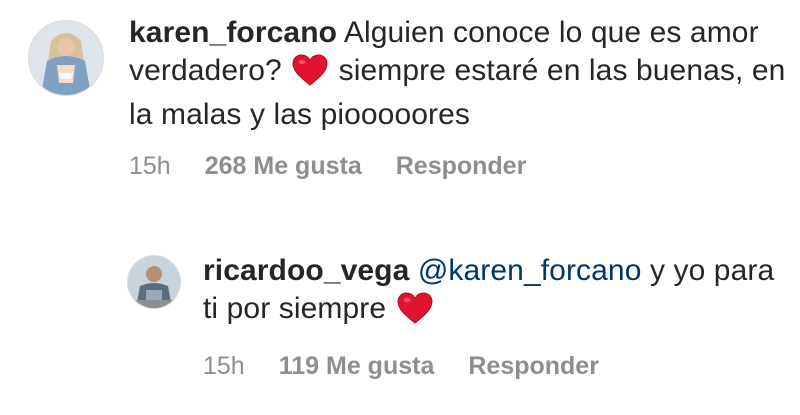 The height and width of the screenshot is (415, 800). Describe the element at coordinates (283, 166) in the screenshot. I see `likes-count: 268 Me gusta` at that location.